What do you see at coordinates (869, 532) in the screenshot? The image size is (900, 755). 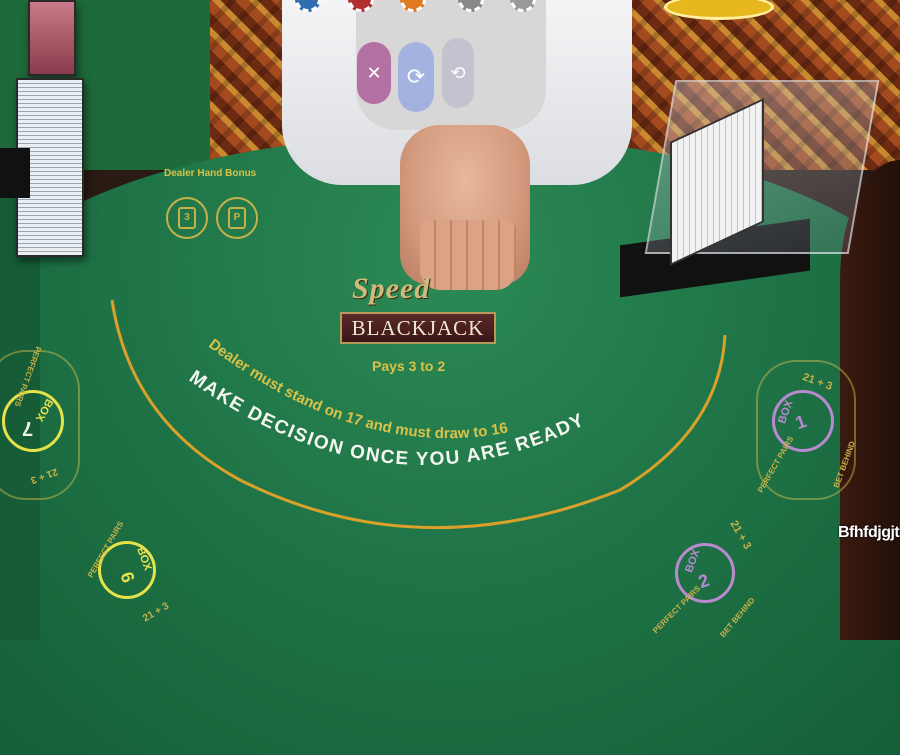 I see `overlay-label: Bfhfdjgjt` at bounding box center [869, 532].